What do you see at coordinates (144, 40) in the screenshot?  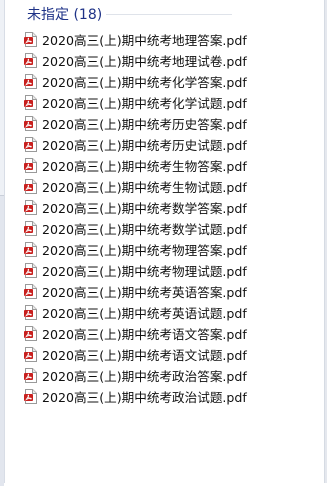 I see `file-name: 2020高三(上)期中统考地理答案.pdf` at bounding box center [144, 40].